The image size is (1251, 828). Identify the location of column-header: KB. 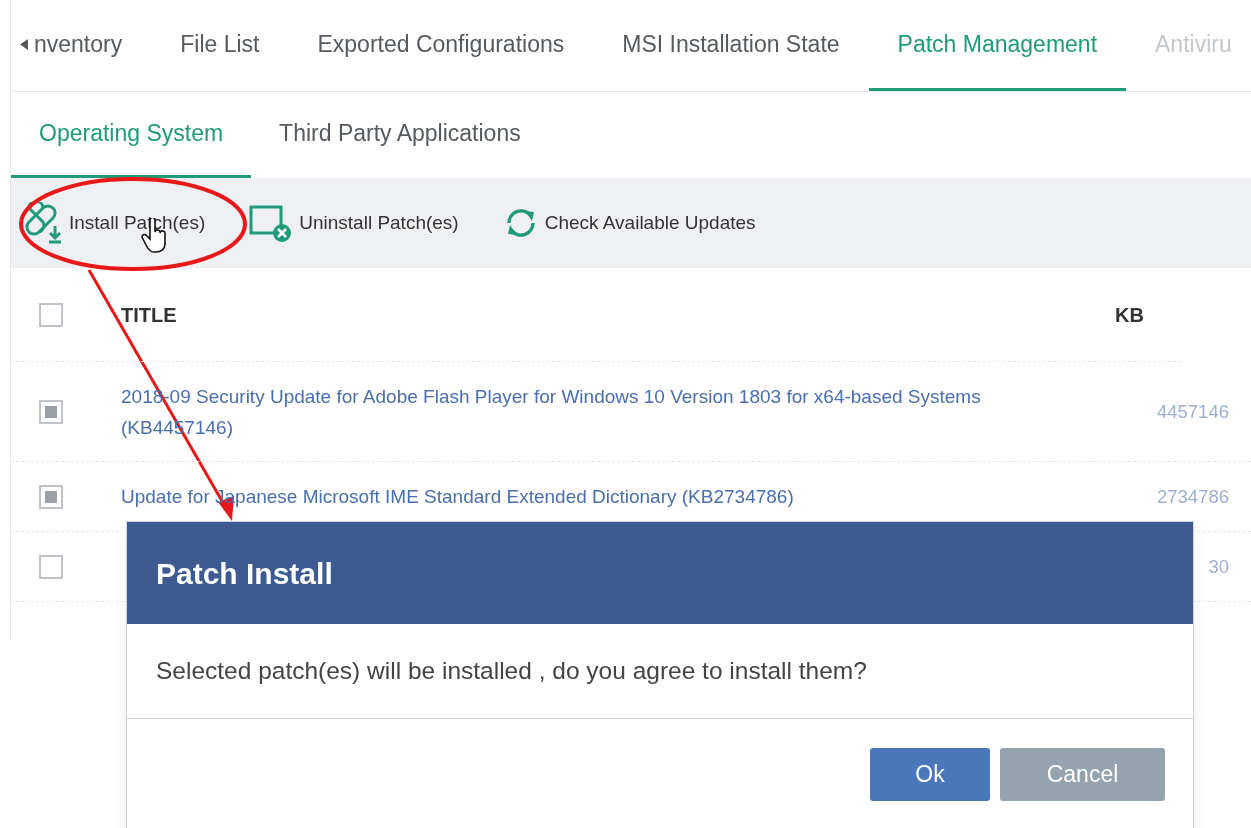
(1148, 314).